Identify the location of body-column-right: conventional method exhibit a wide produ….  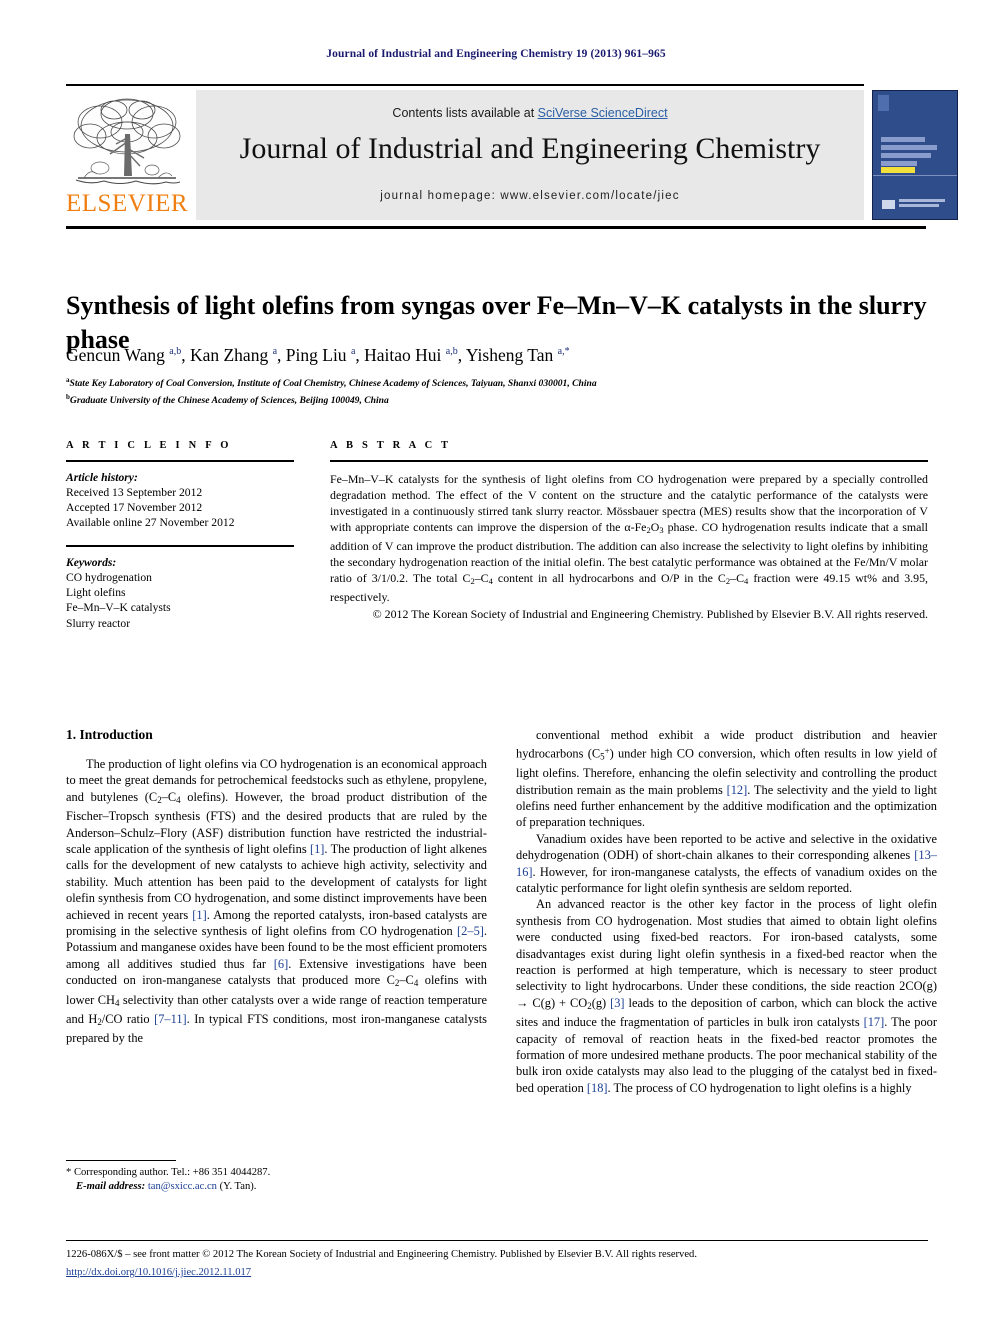
(726, 911).